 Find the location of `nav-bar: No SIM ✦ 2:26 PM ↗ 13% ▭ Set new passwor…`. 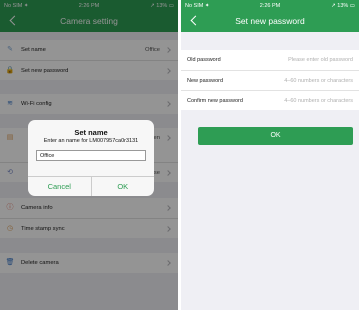

nav-bar: No SIM ✦ 2:26 PM ↗ 13% ▭ Set new passwor… is located at coordinates (270, 16).